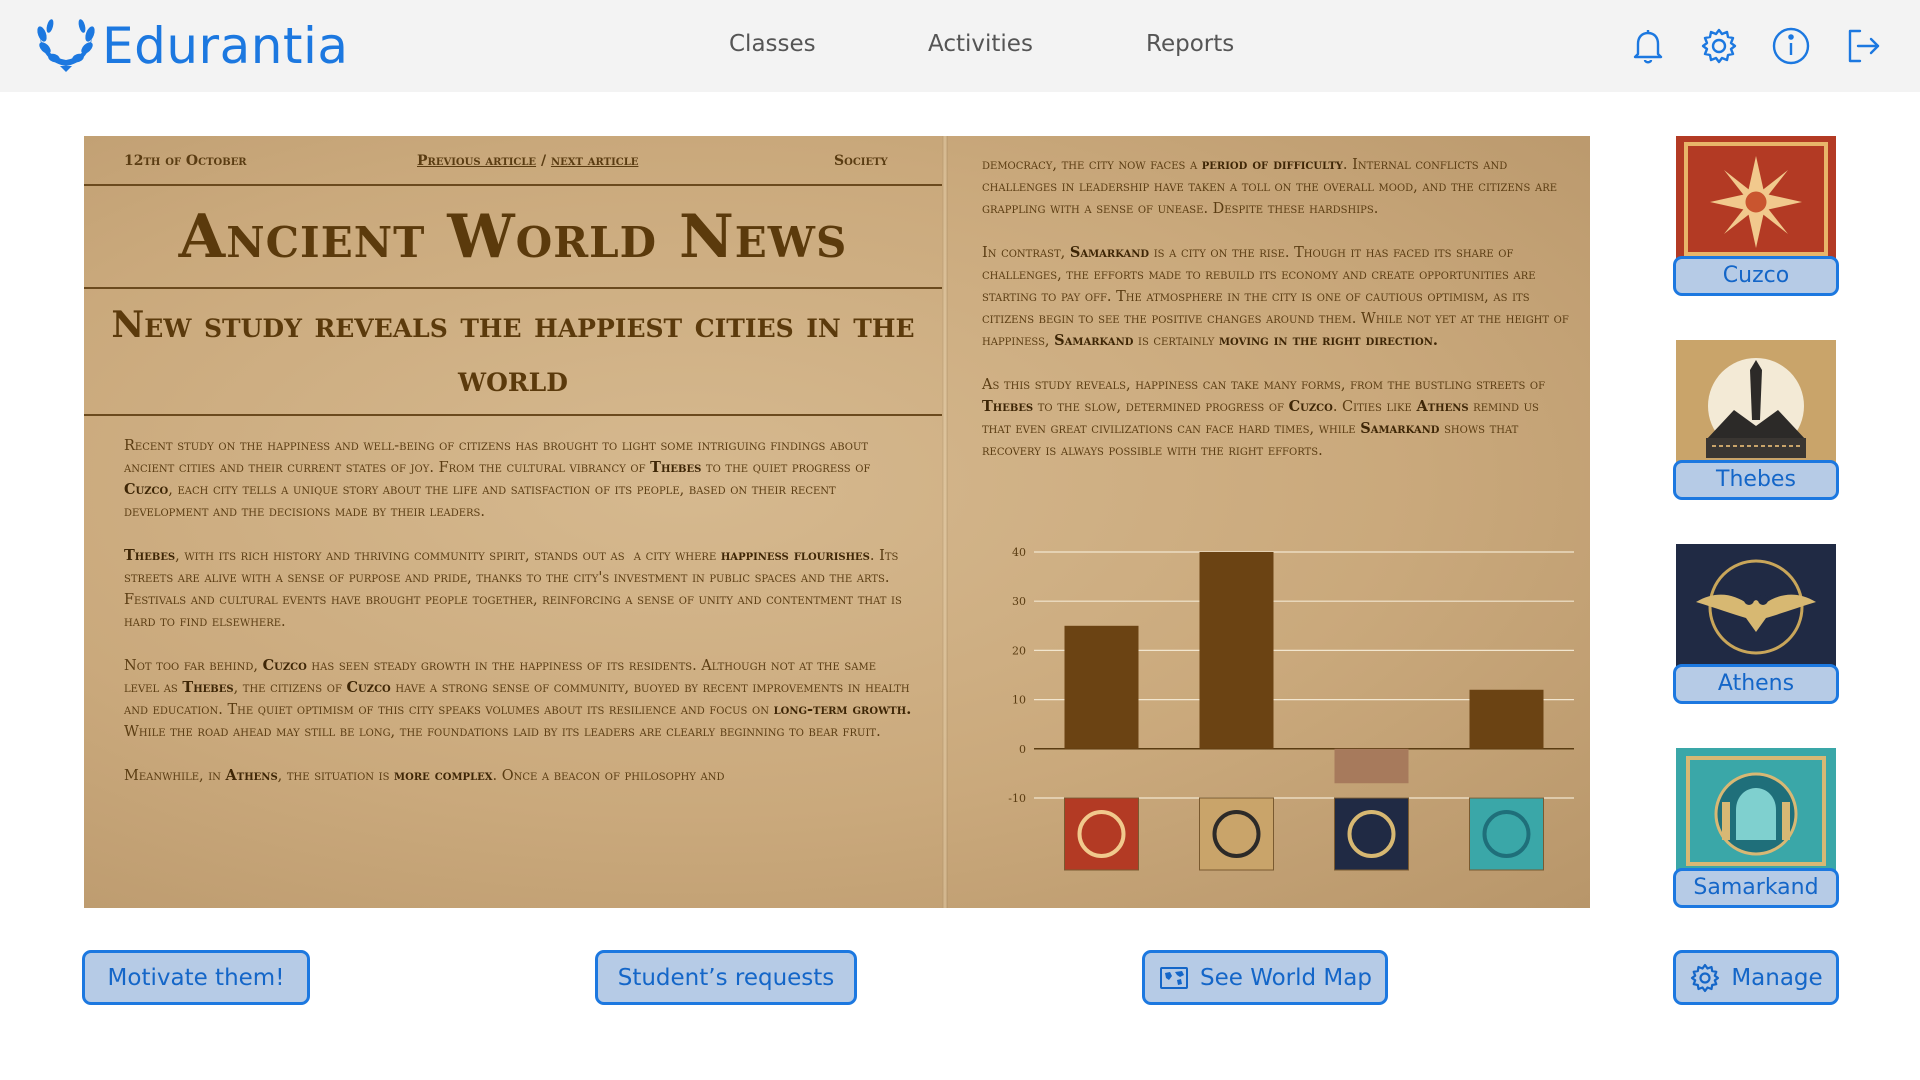 The image size is (1920, 1080). Describe the element at coordinates (1756, 199) in the screenshot. I see `cuzco-emblem-image` at that location.